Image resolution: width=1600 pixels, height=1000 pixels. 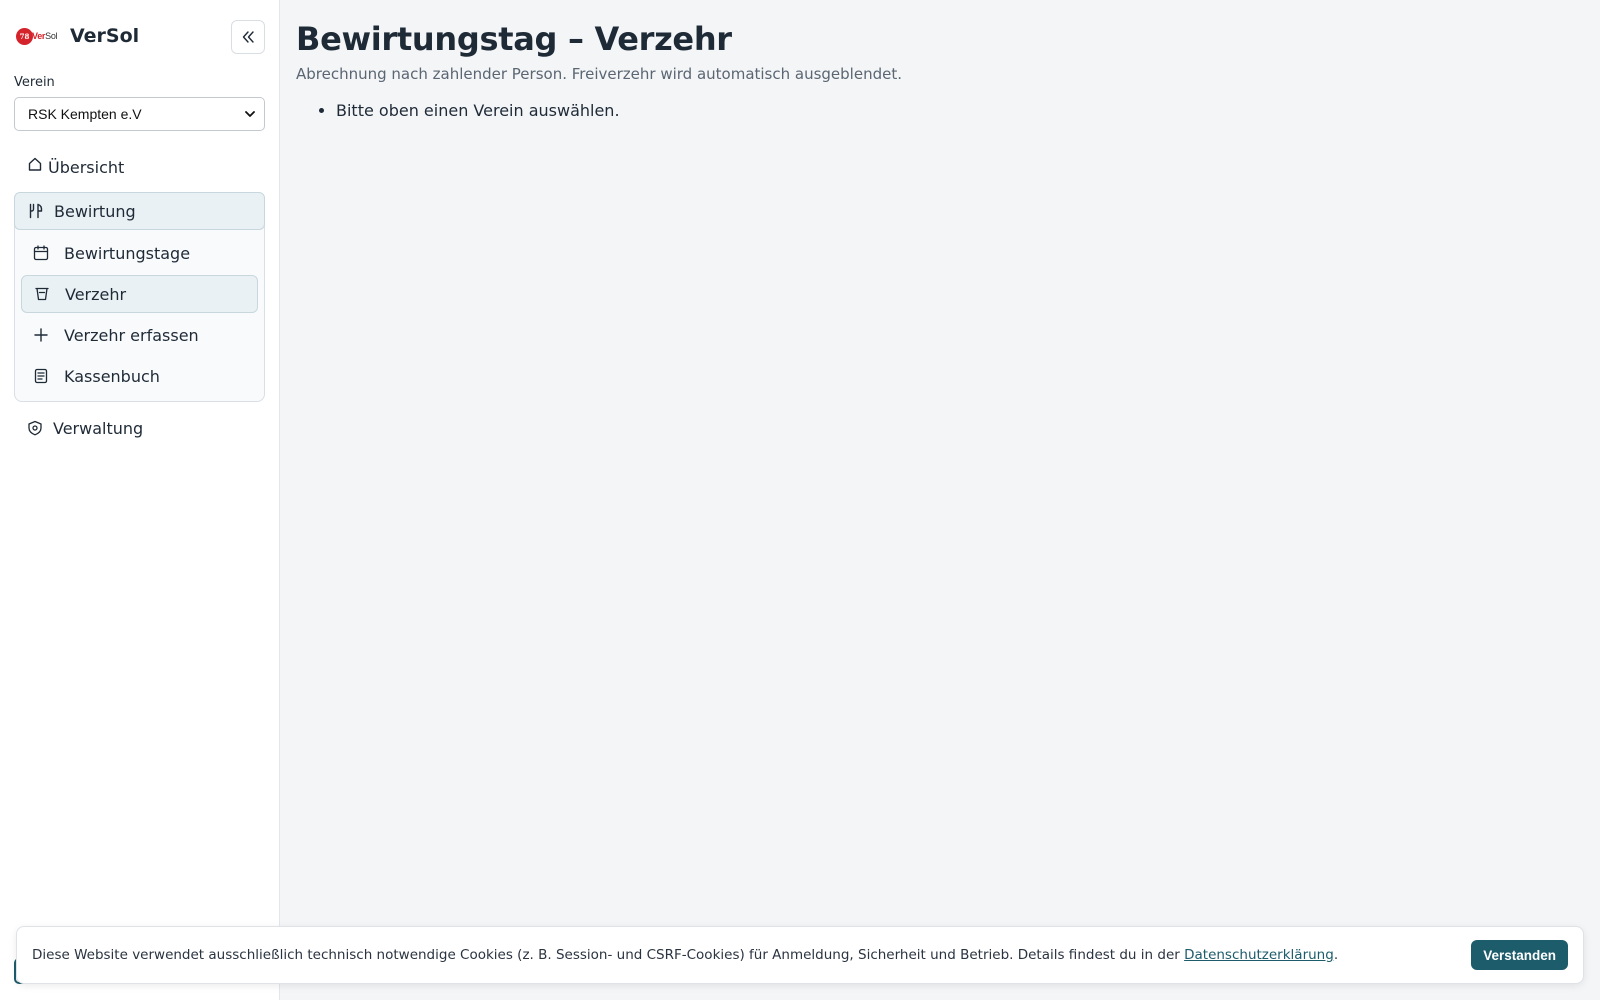 What do you see at coordinates (45, 36) in the screenshot?
I see `logo-wordmark: VerSol` at bounding box center [45, 36].